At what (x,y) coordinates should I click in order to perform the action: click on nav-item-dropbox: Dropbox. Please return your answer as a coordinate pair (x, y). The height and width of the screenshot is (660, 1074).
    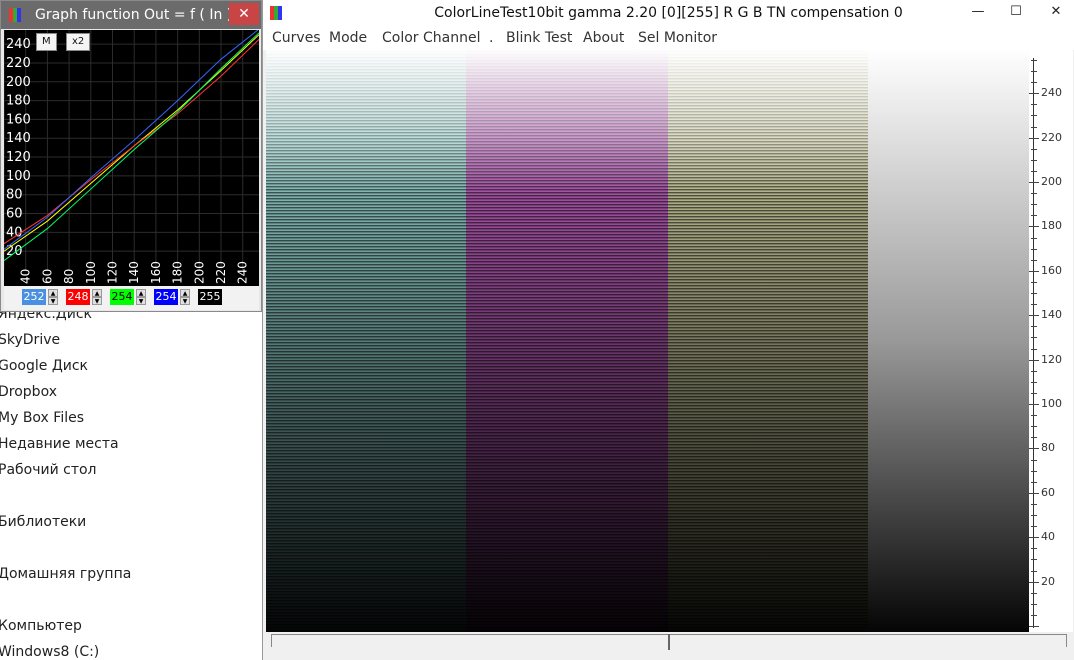
    Looking at the image, I should click on (28, 392).